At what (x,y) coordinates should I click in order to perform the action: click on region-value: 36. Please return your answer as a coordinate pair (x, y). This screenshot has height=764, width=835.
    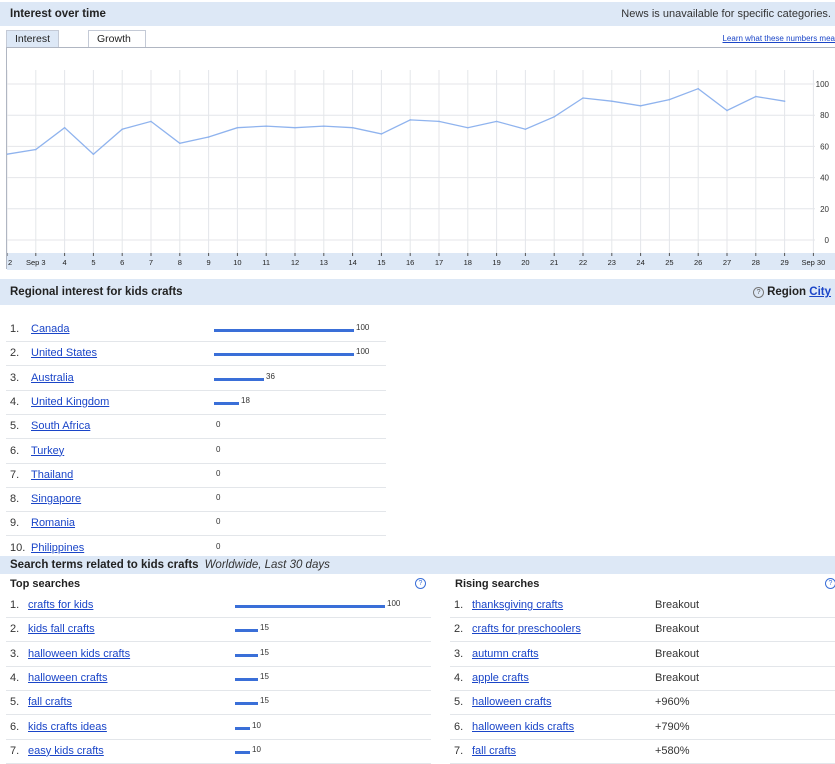
    Looking at the image, I should click on (270, 376).